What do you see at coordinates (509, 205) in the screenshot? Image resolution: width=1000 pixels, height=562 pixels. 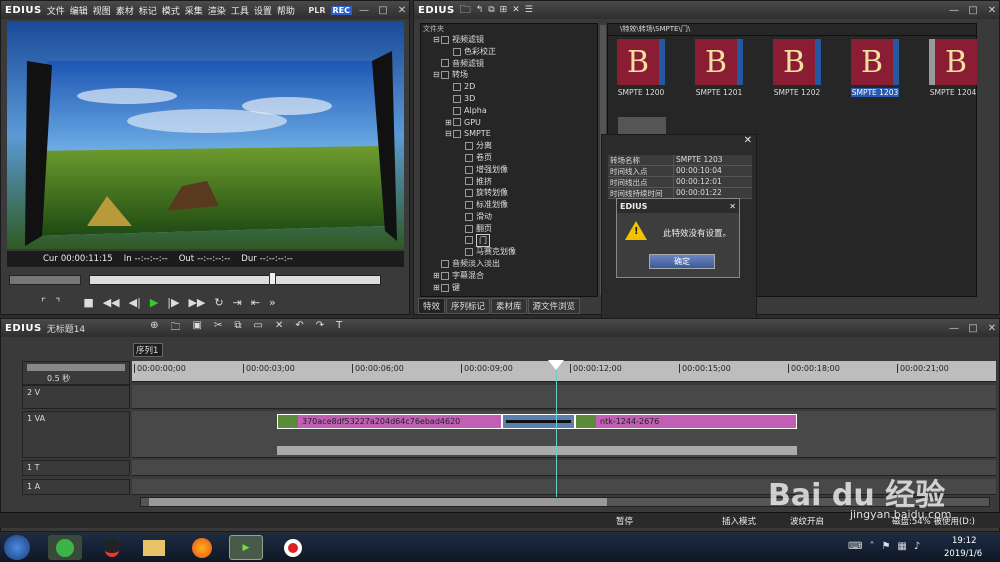 I see `tree-item: 标准划像` at bounding box center [509, 205].